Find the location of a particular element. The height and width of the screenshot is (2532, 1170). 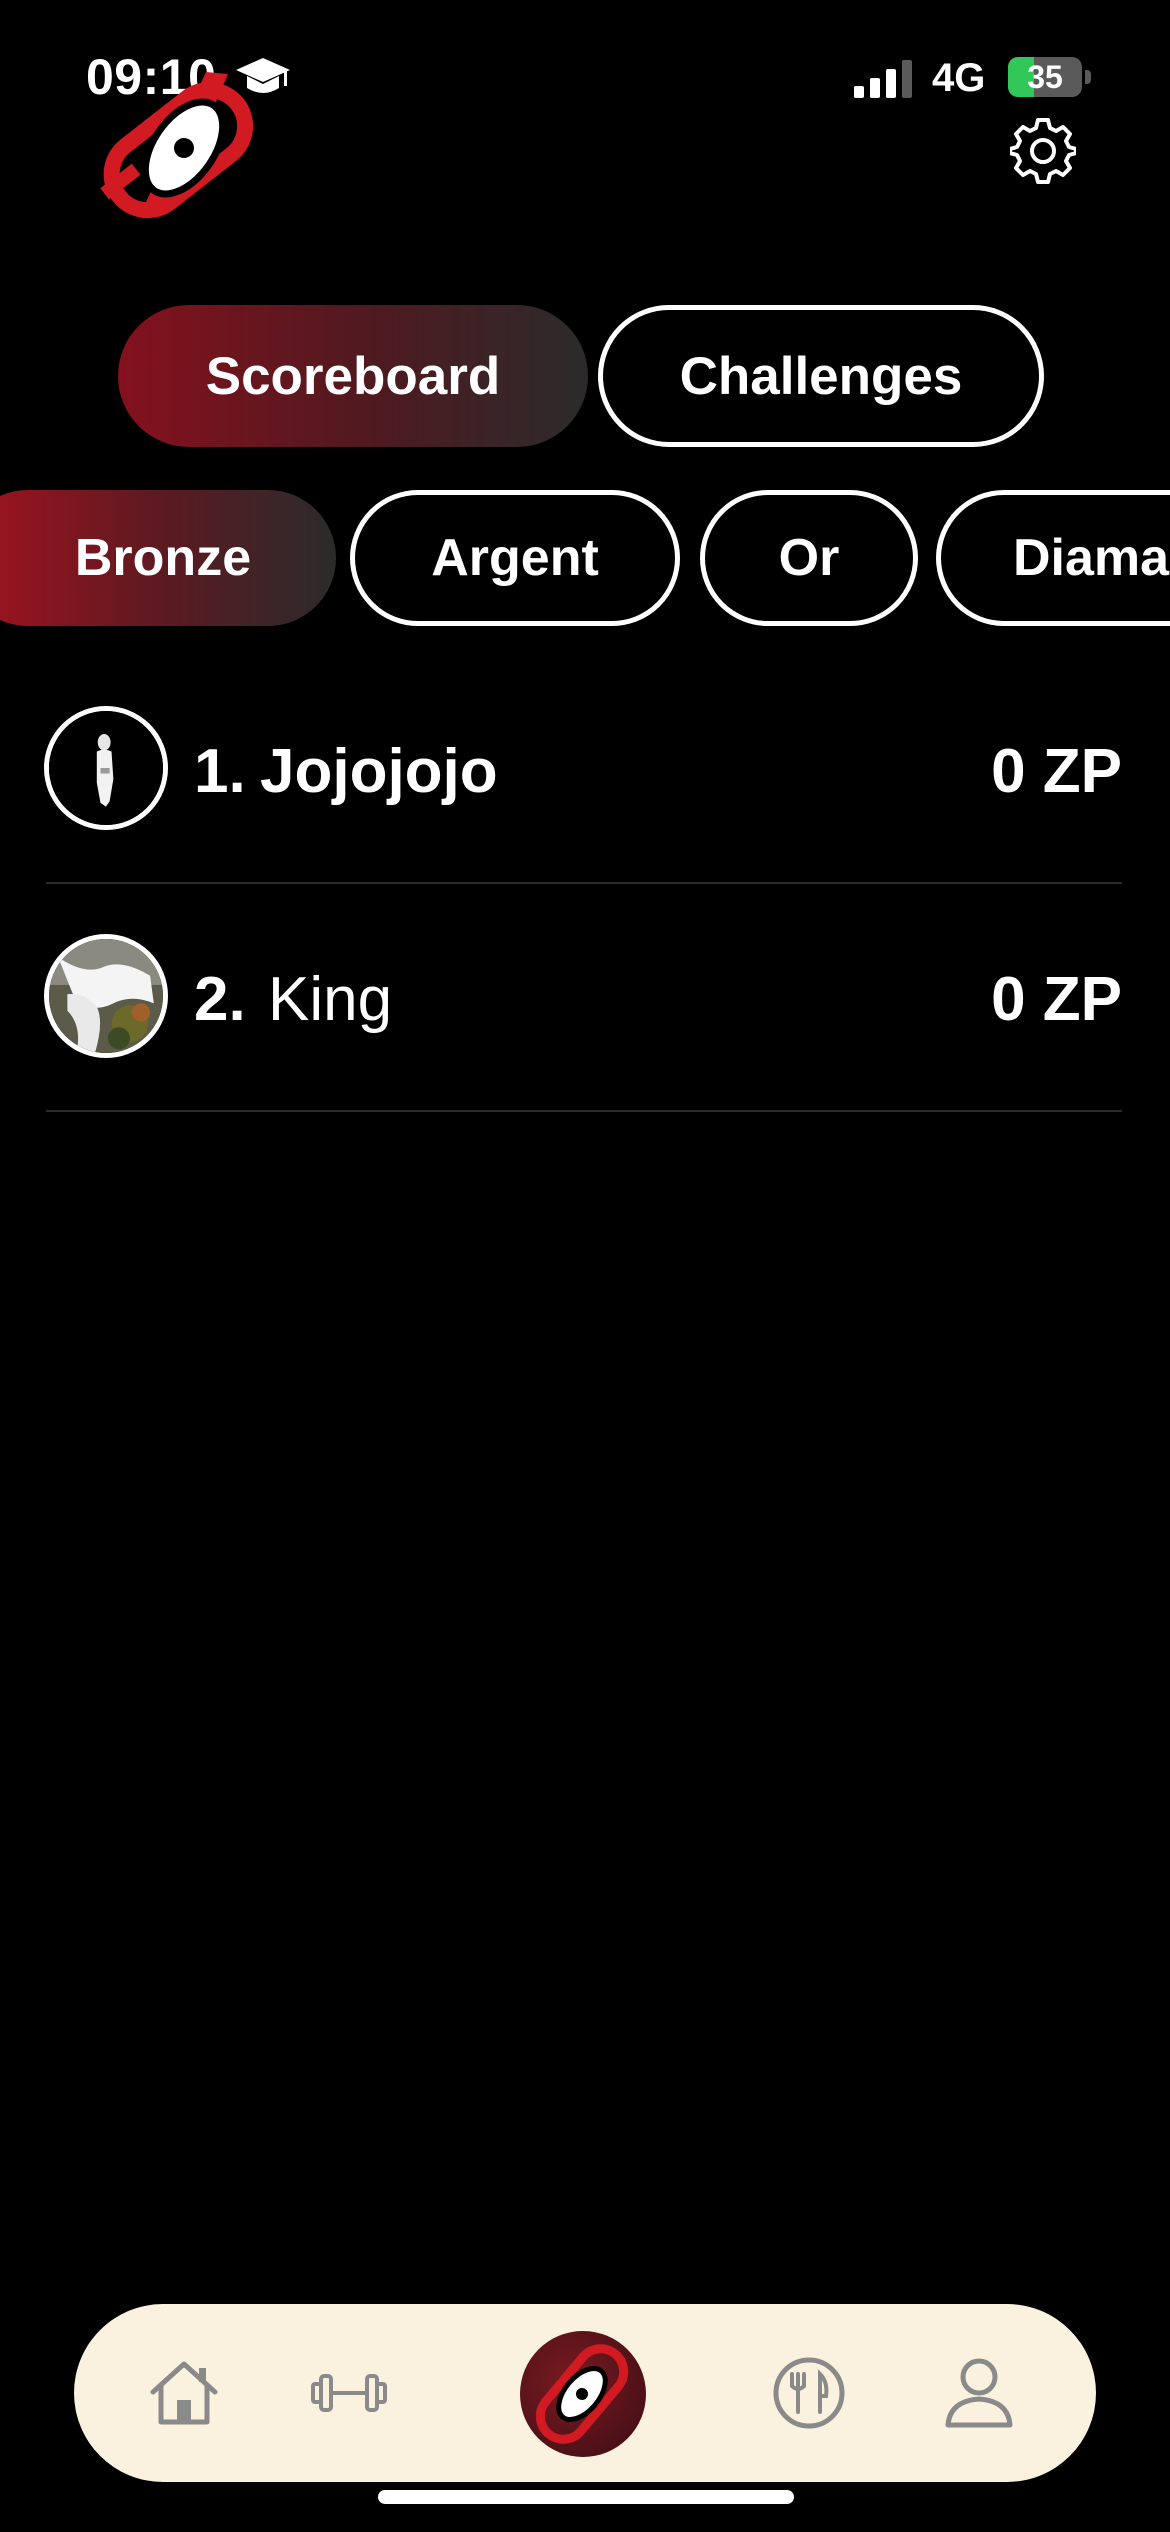

league-chip-label: Bronze is located at coordinates (163, 558).